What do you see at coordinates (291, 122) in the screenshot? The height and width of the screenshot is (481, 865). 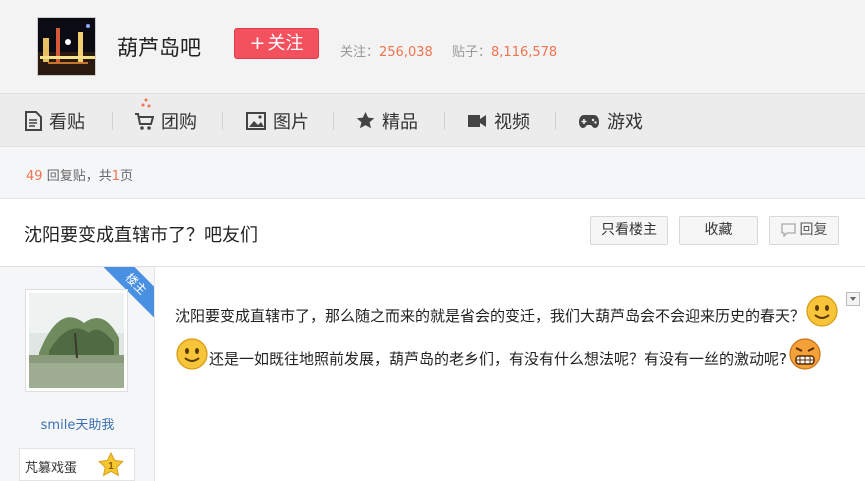 I see `nav-label-images: 图片` at bounding box center [291, 122].